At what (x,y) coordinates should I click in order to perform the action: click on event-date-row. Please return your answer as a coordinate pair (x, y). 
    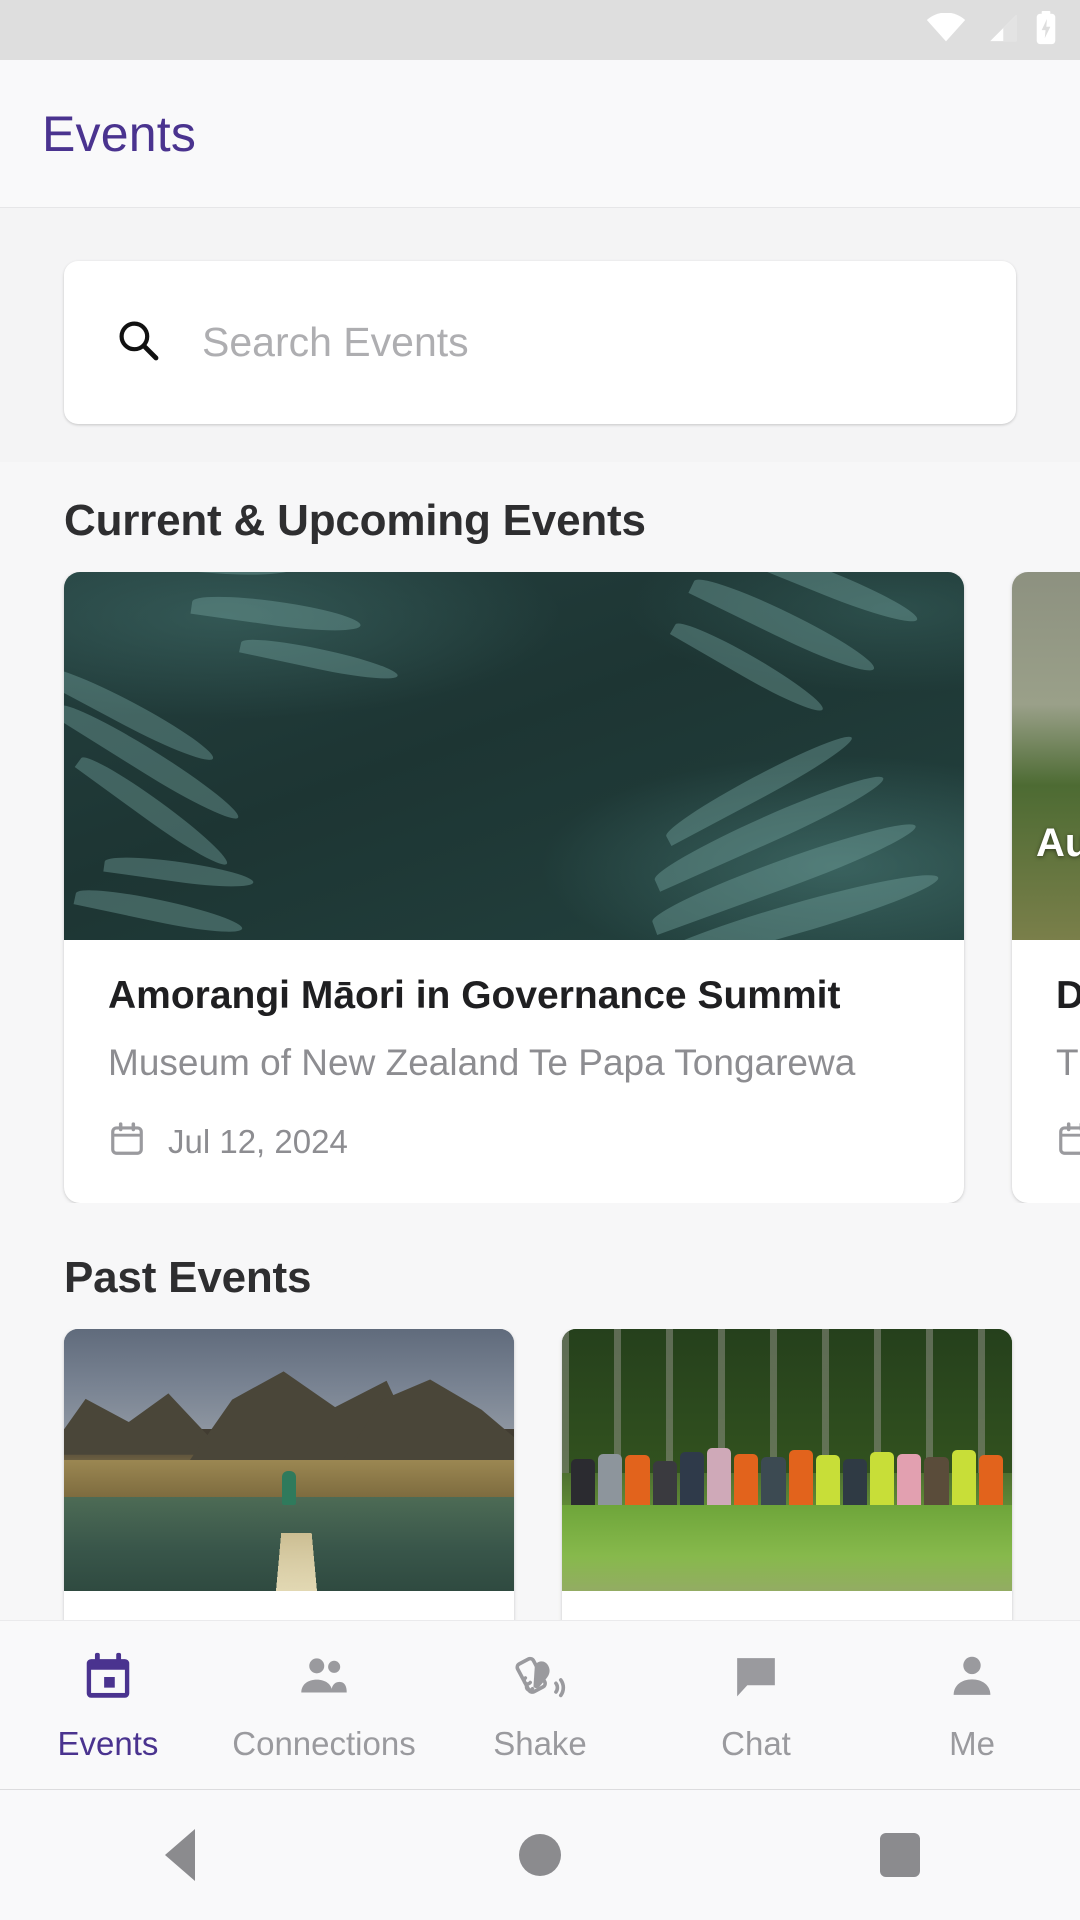
    Looking at the image, I should click on (1068, 1141).